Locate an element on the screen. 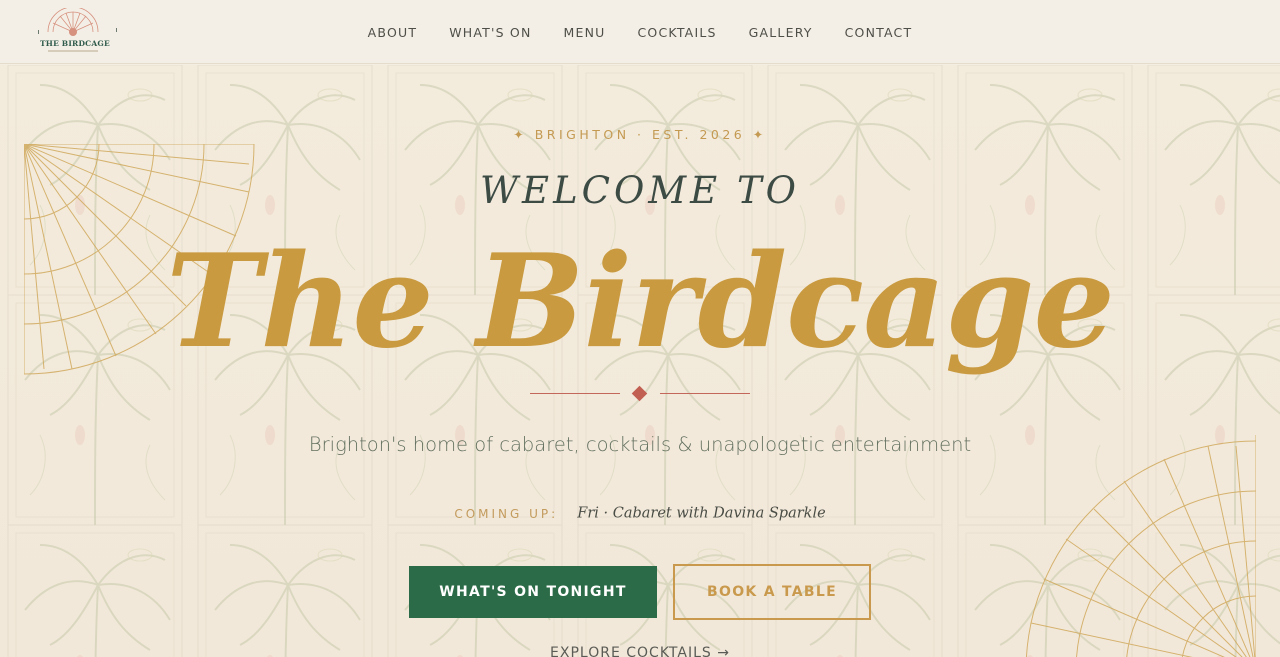 The width and height of the screenshot is (1280, 657). nav-cocktails: COCKTAILS is located at coordinates (677, 32).